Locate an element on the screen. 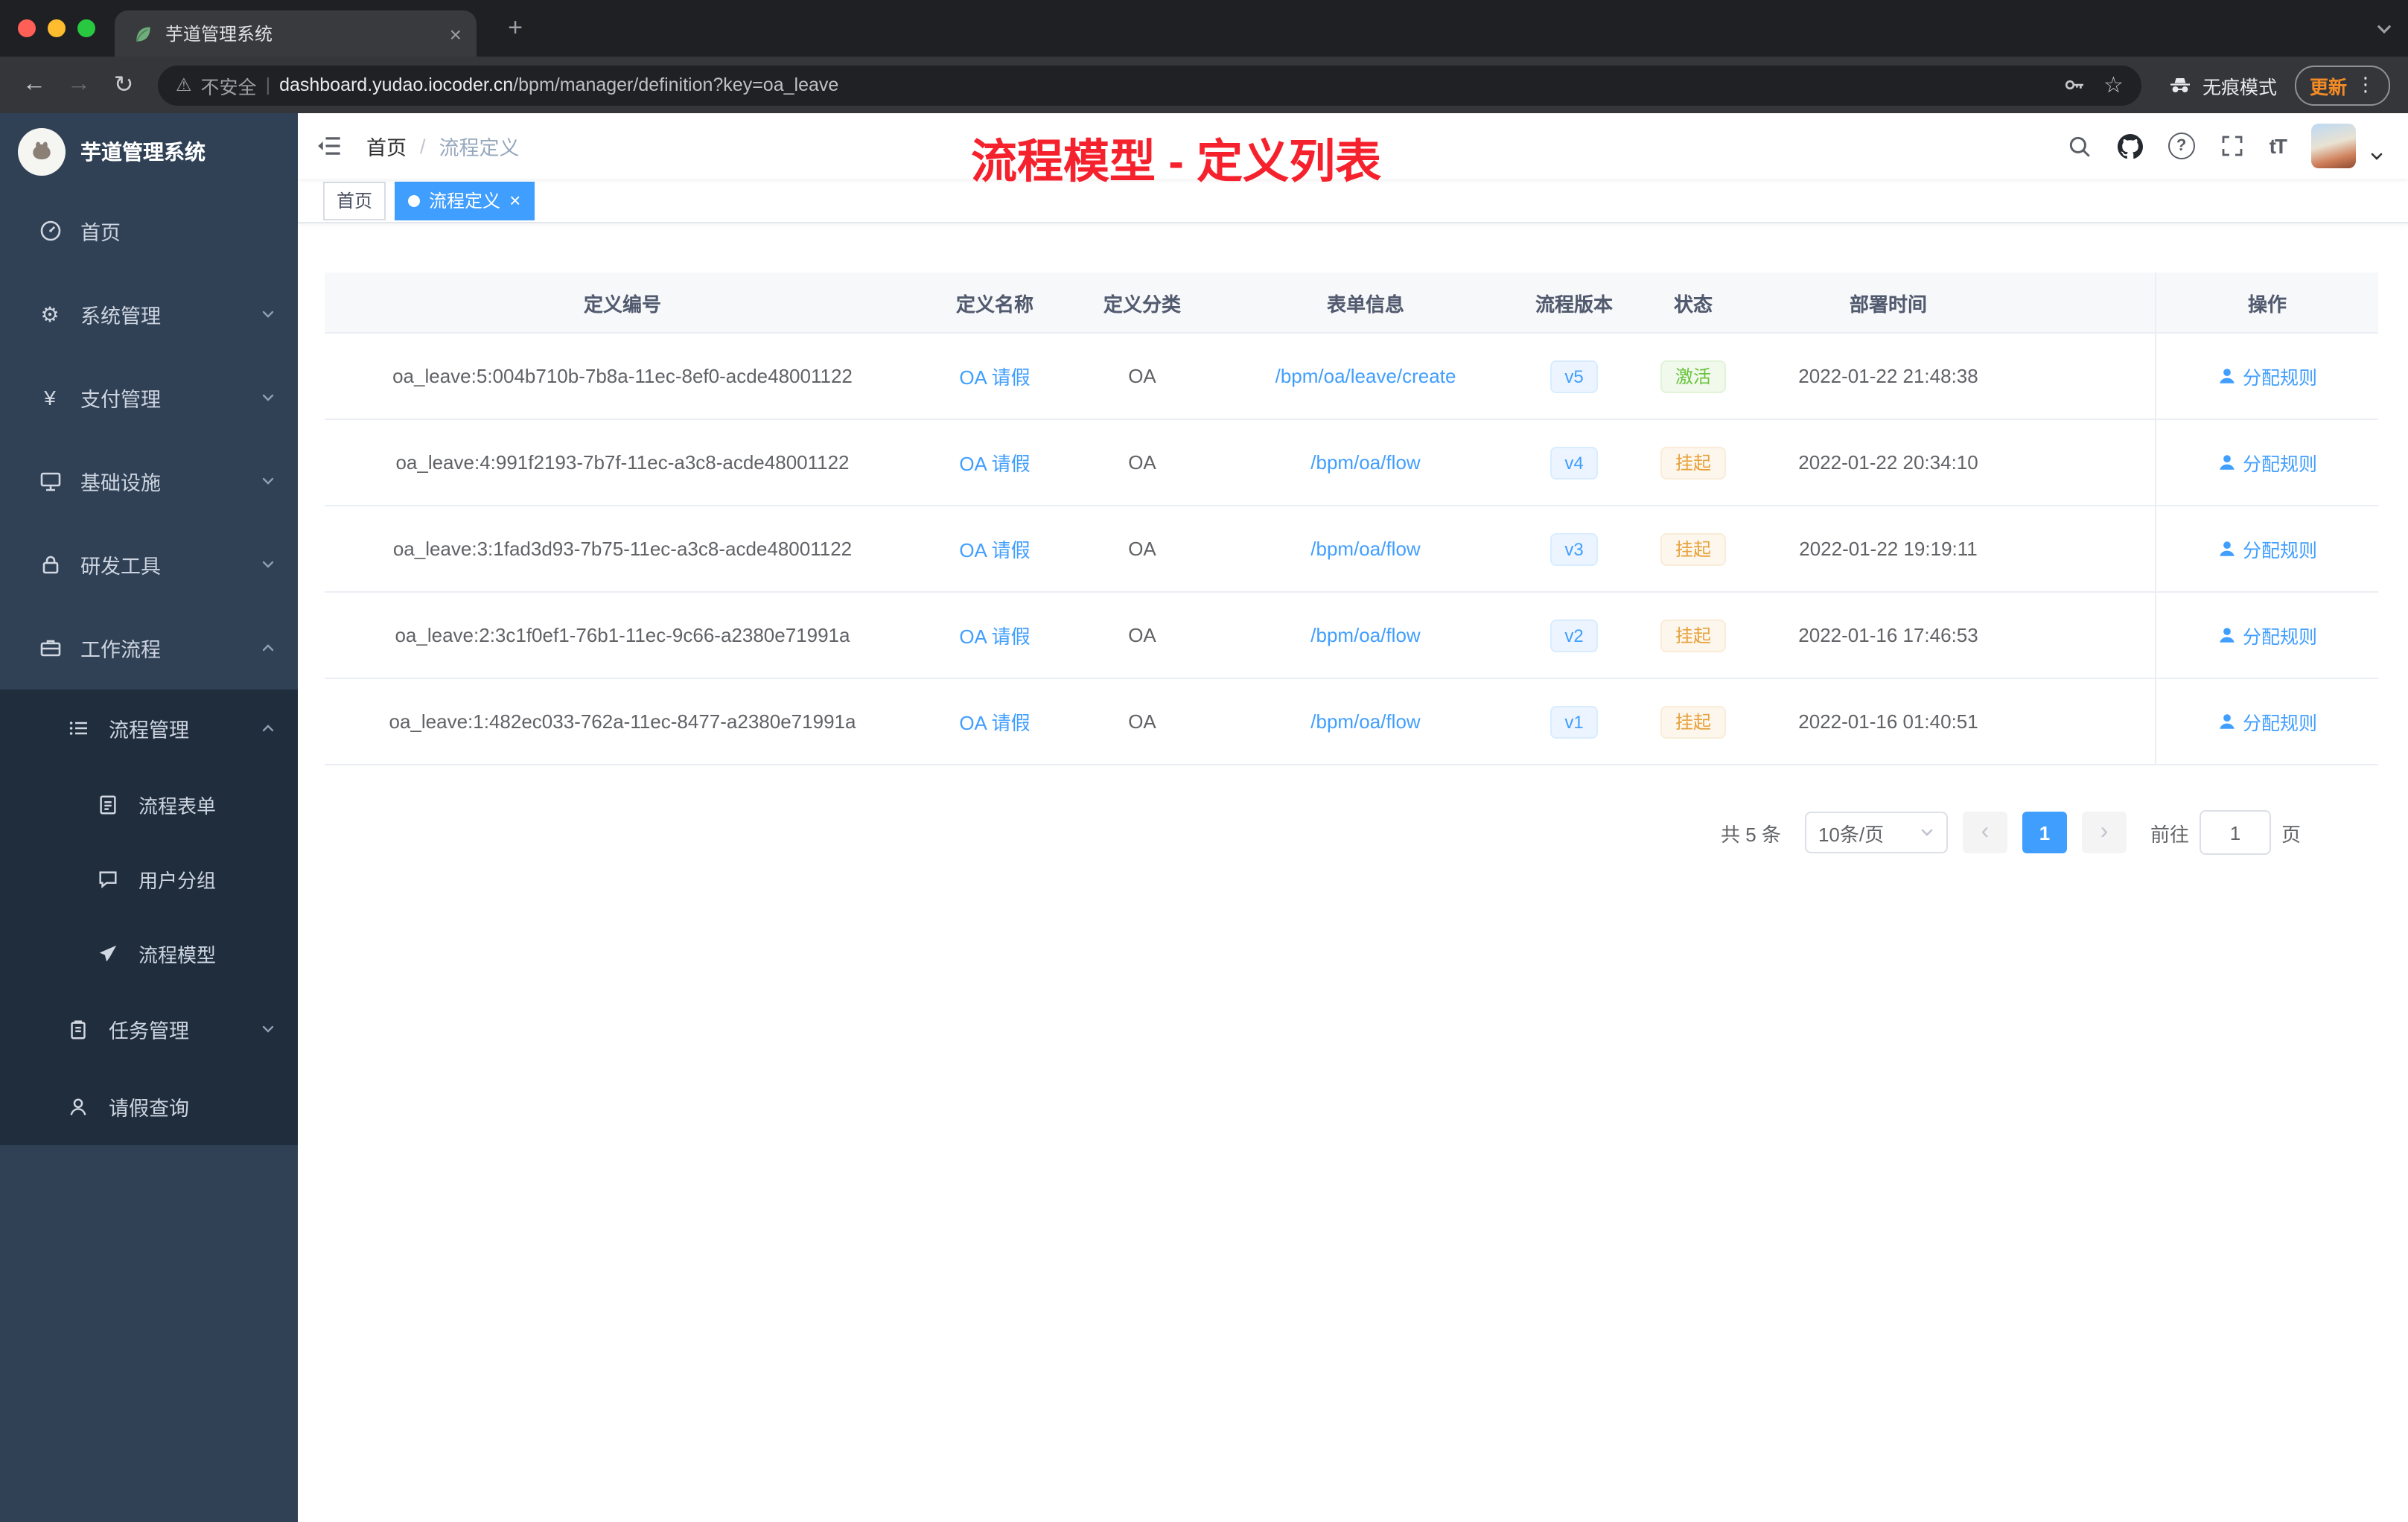 The image size is (2408, 1522). font-size-icon: tT is located at coordinates (2278, 146).